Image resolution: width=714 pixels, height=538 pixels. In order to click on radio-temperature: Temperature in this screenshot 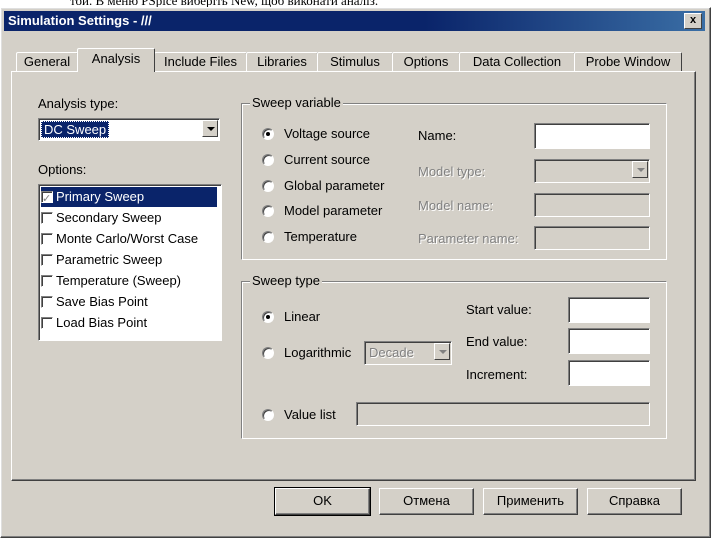, I will do `click(309, 236)`.